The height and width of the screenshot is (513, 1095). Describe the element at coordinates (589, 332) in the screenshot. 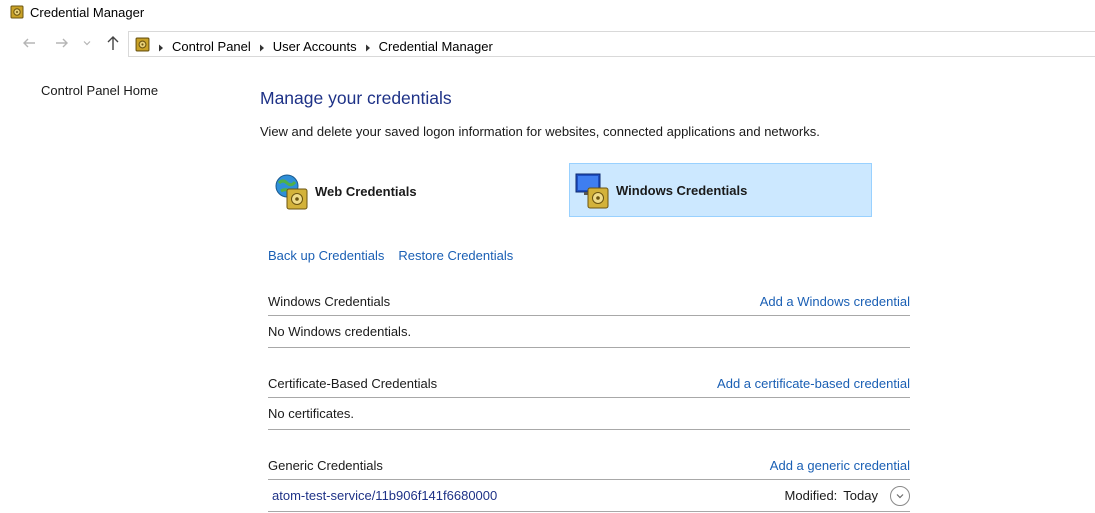

I see `section-empty-state: No Windows credentials.` at that location.